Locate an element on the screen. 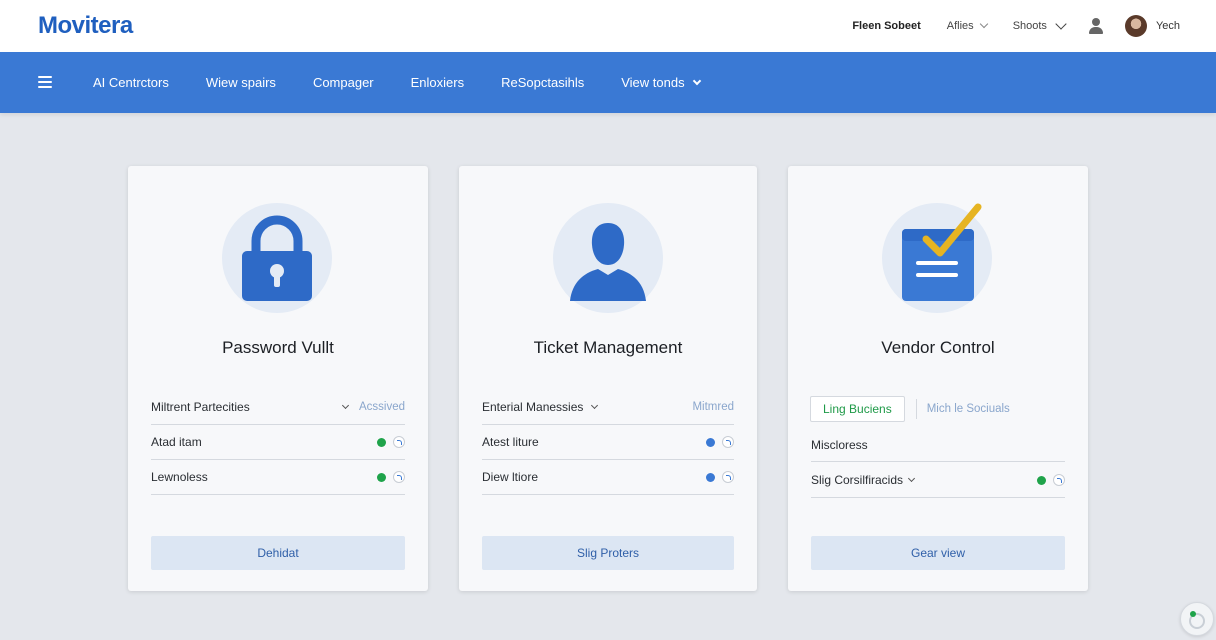  chat-widget-icon is located at coordinates (1197, 619).